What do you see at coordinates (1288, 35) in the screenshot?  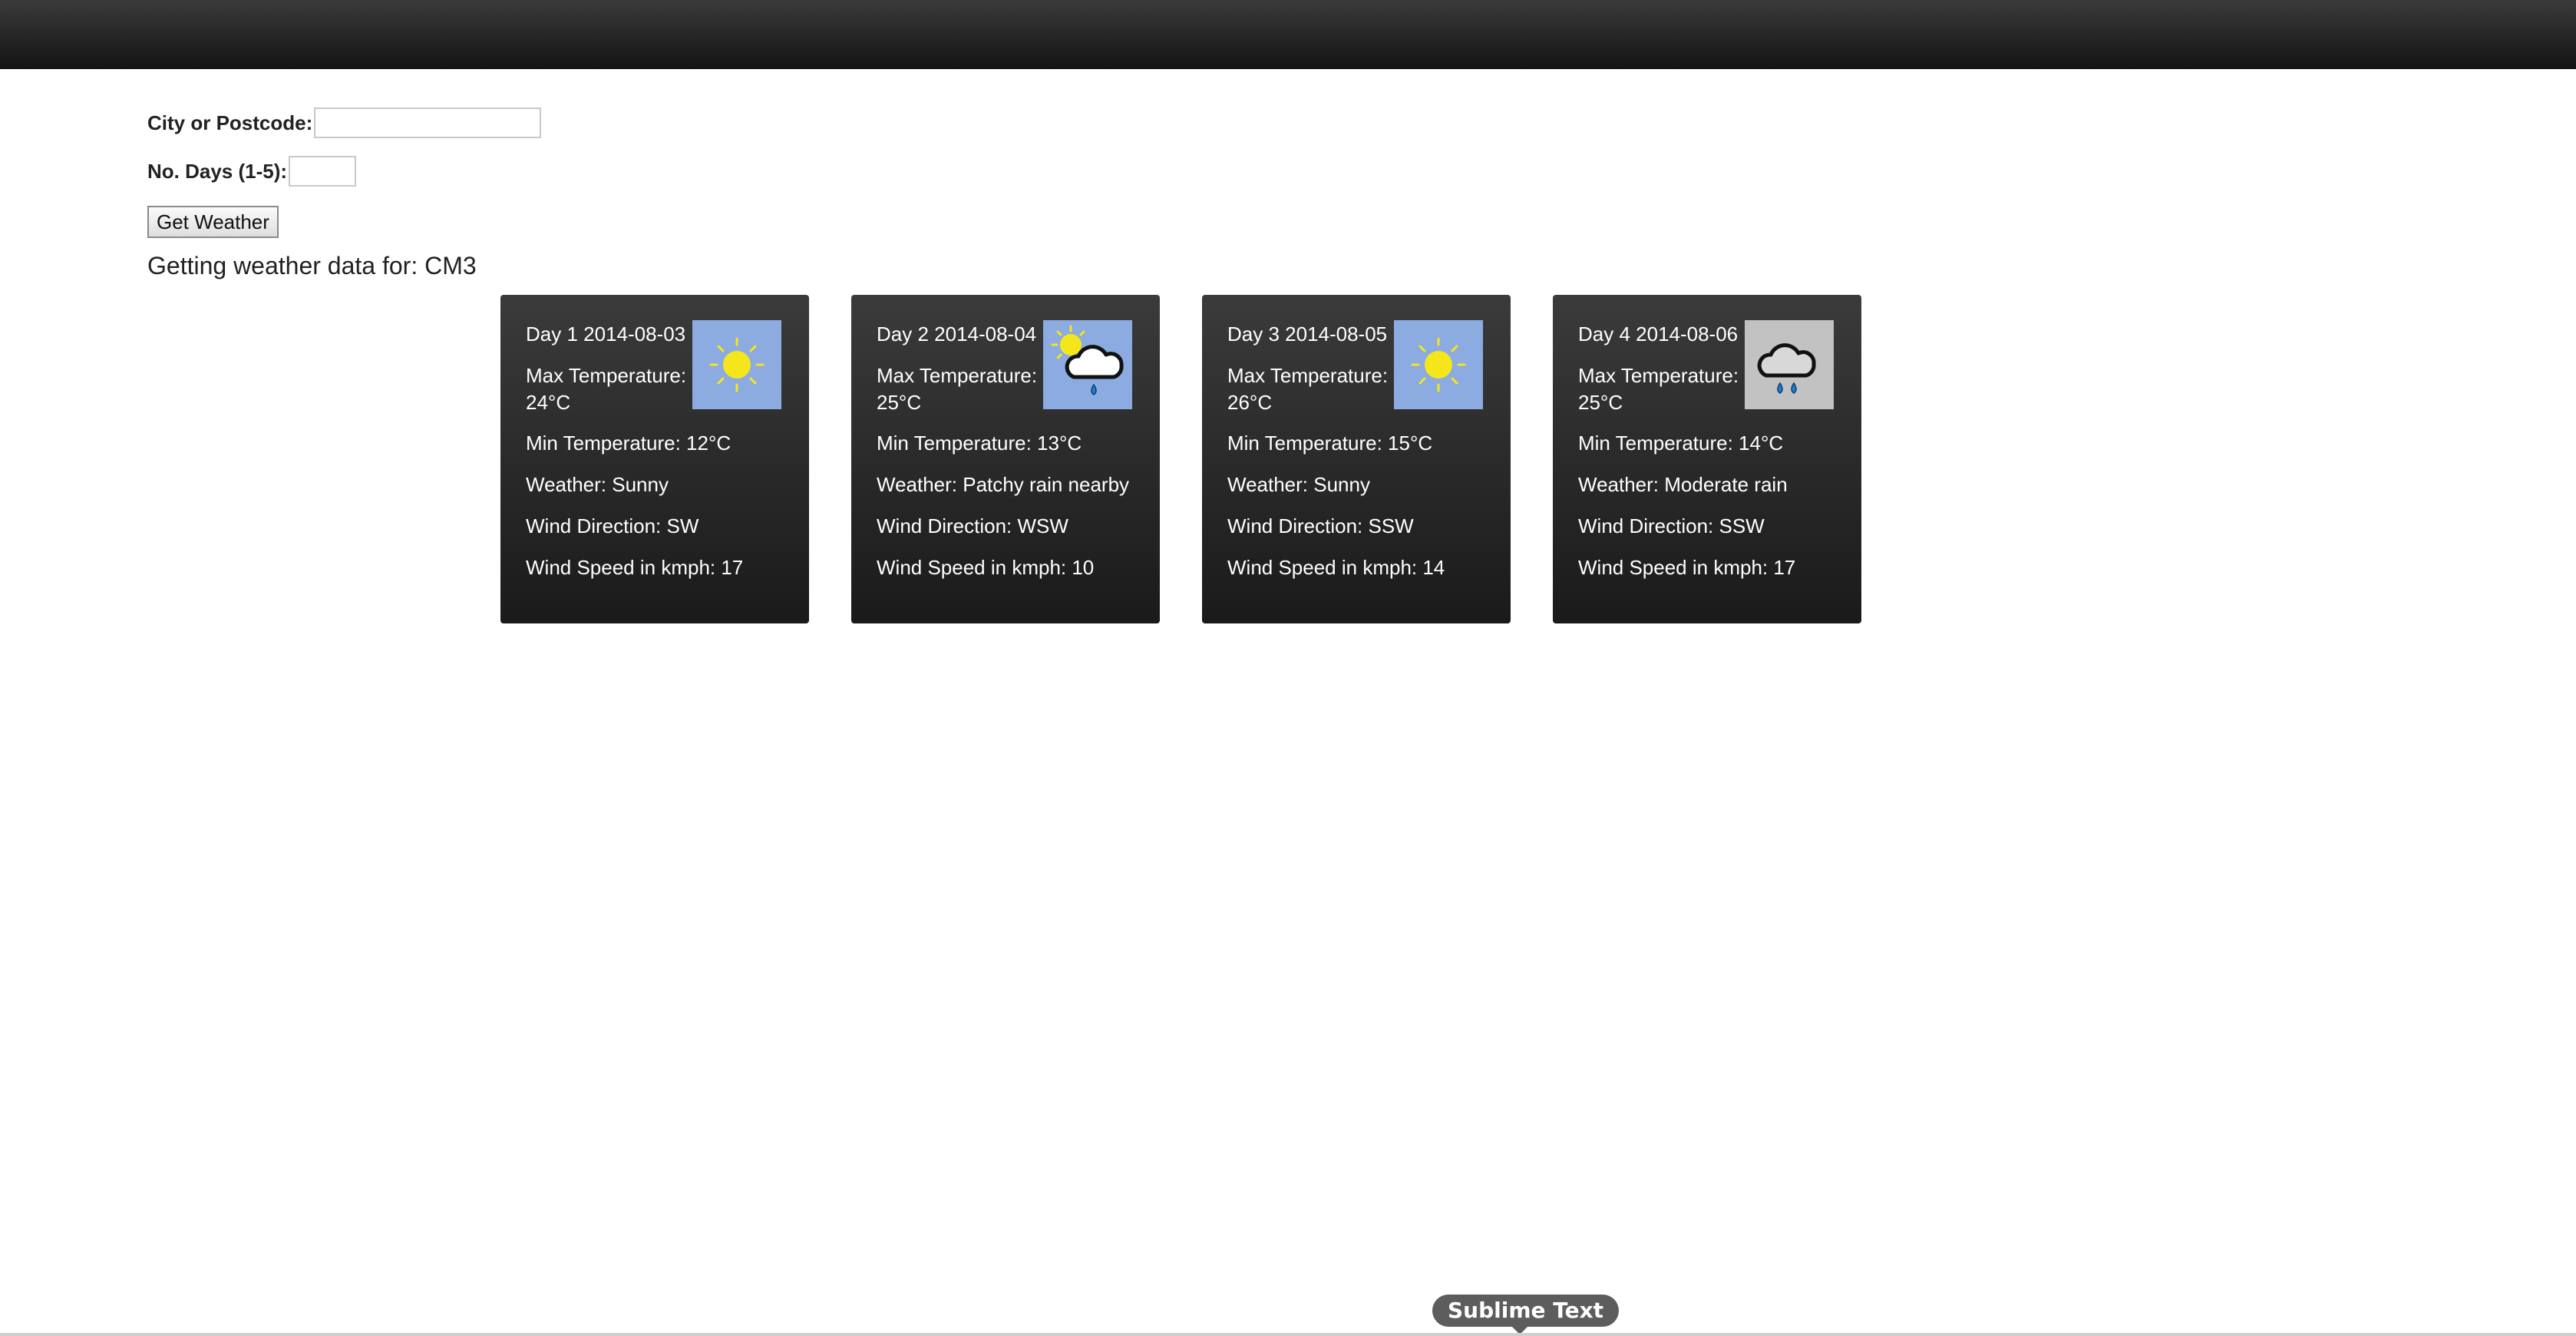 I see `top-bar` at bounding box center [1288, 35].